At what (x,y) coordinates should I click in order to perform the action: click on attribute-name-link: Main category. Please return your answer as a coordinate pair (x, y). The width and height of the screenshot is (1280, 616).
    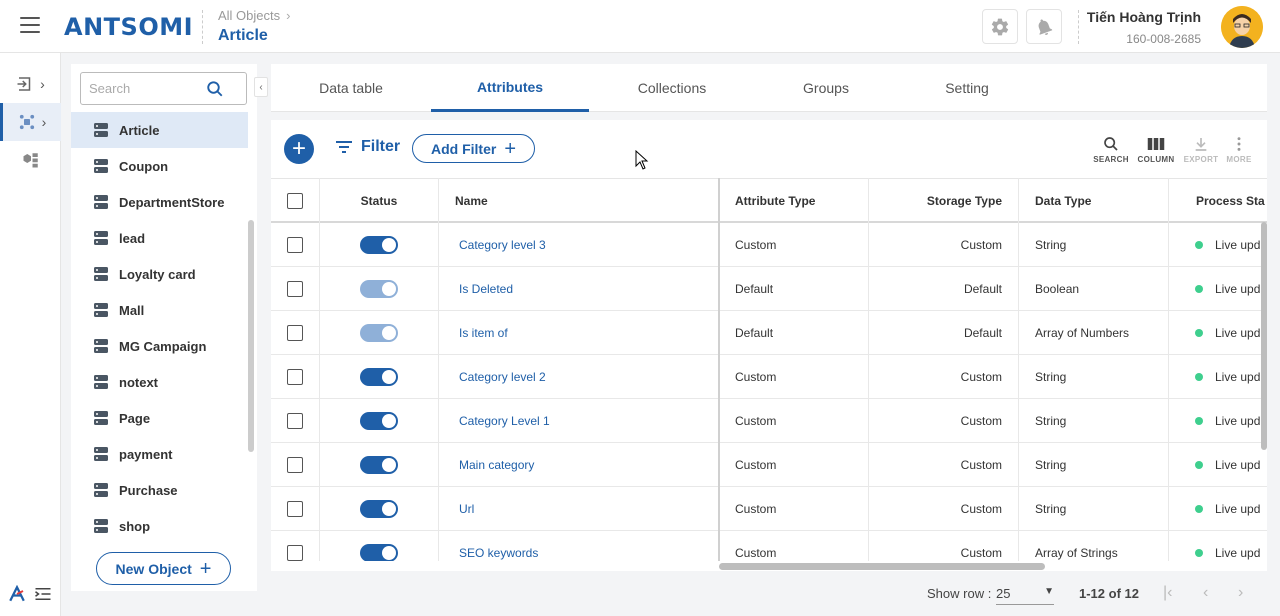
    Looking at the image, I should click on (584, 465).